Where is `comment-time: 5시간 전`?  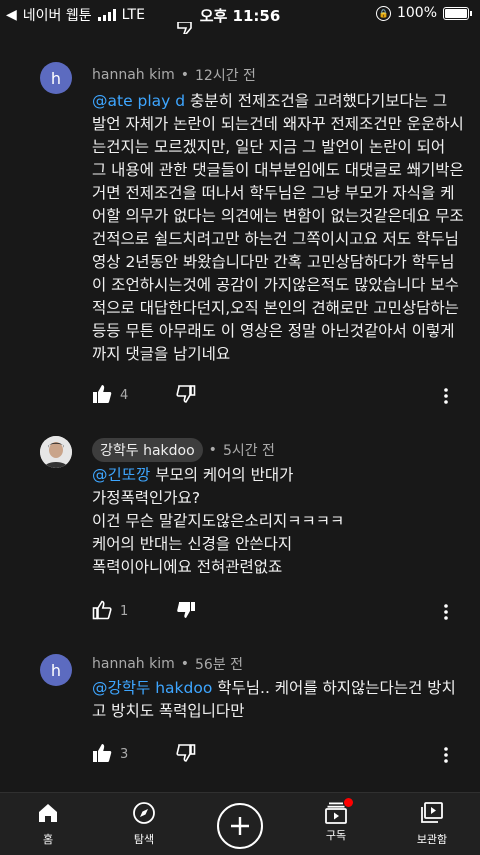 comment-time: 5시간 전 is located at coordinates (248, 451).